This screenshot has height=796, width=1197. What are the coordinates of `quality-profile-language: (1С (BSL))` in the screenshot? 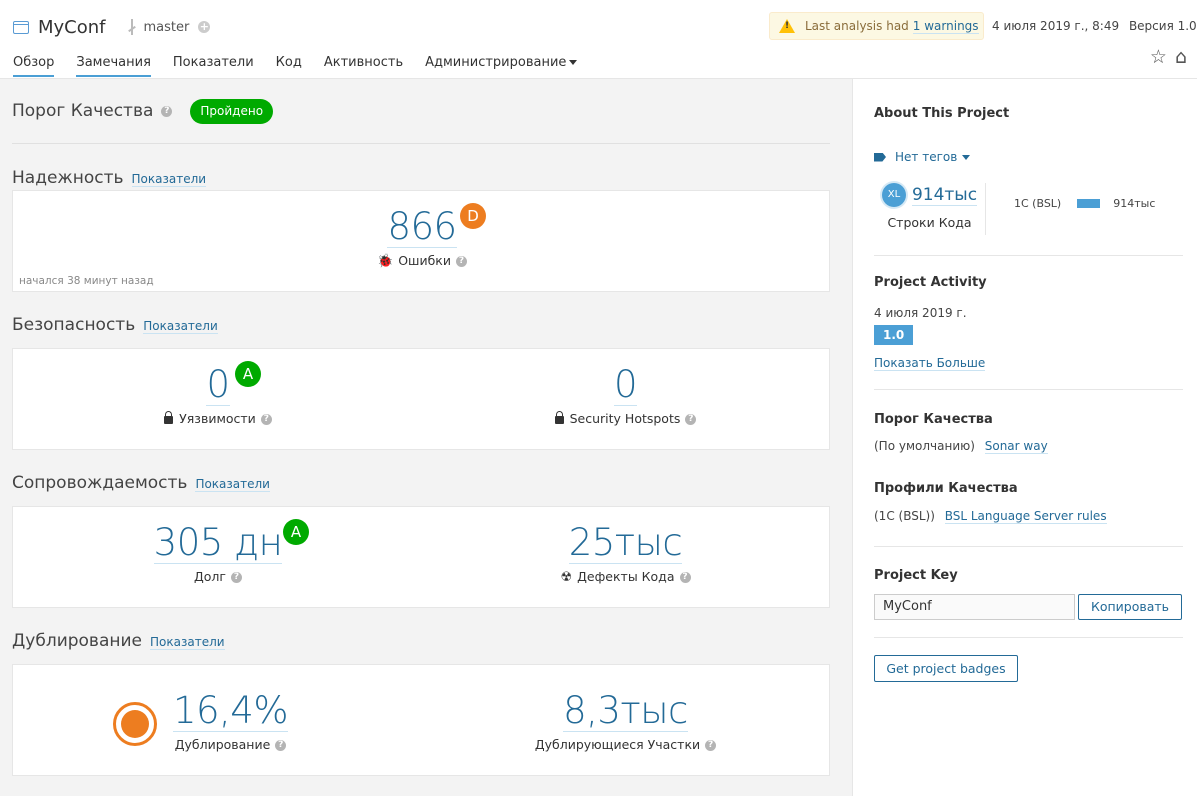 It's located at (904, 516).